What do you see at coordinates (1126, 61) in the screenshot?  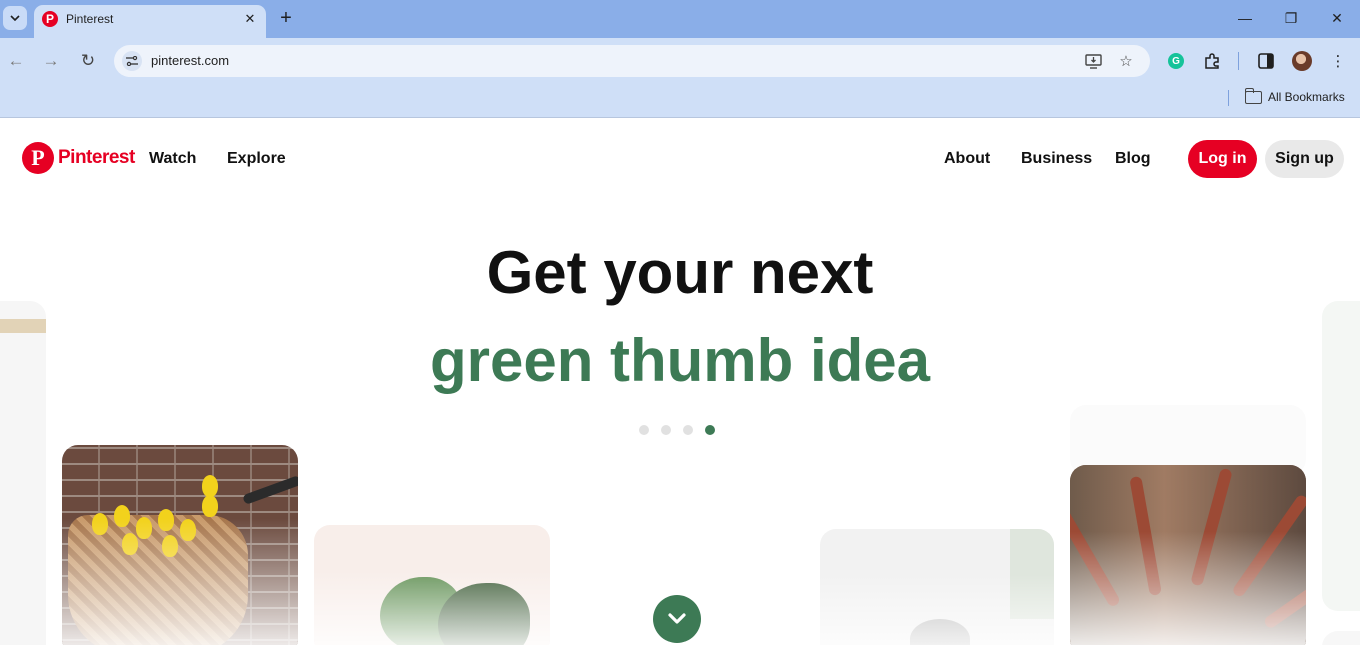 I see `star-icon: ☆` at bounding box center [1126, 61].